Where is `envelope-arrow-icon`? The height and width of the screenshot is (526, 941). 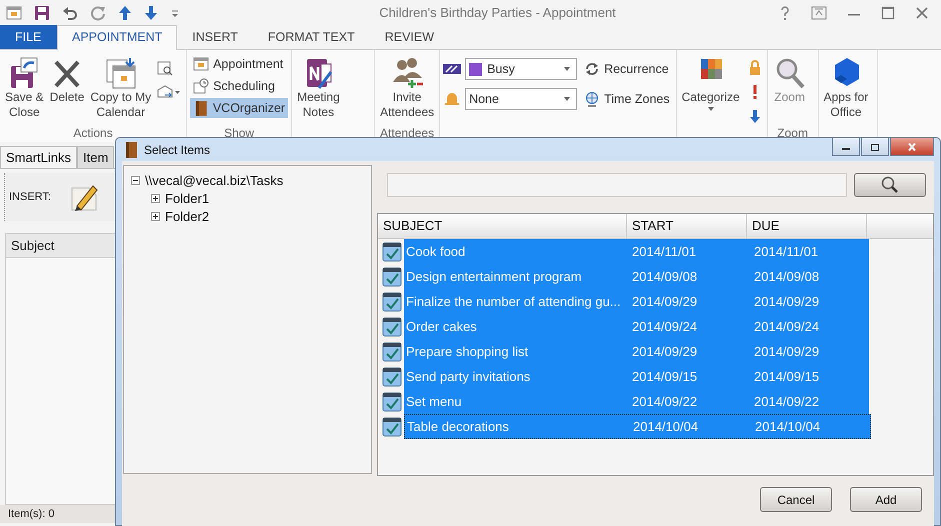 envelope-arrow-icon is located at coordinates (169, 92).